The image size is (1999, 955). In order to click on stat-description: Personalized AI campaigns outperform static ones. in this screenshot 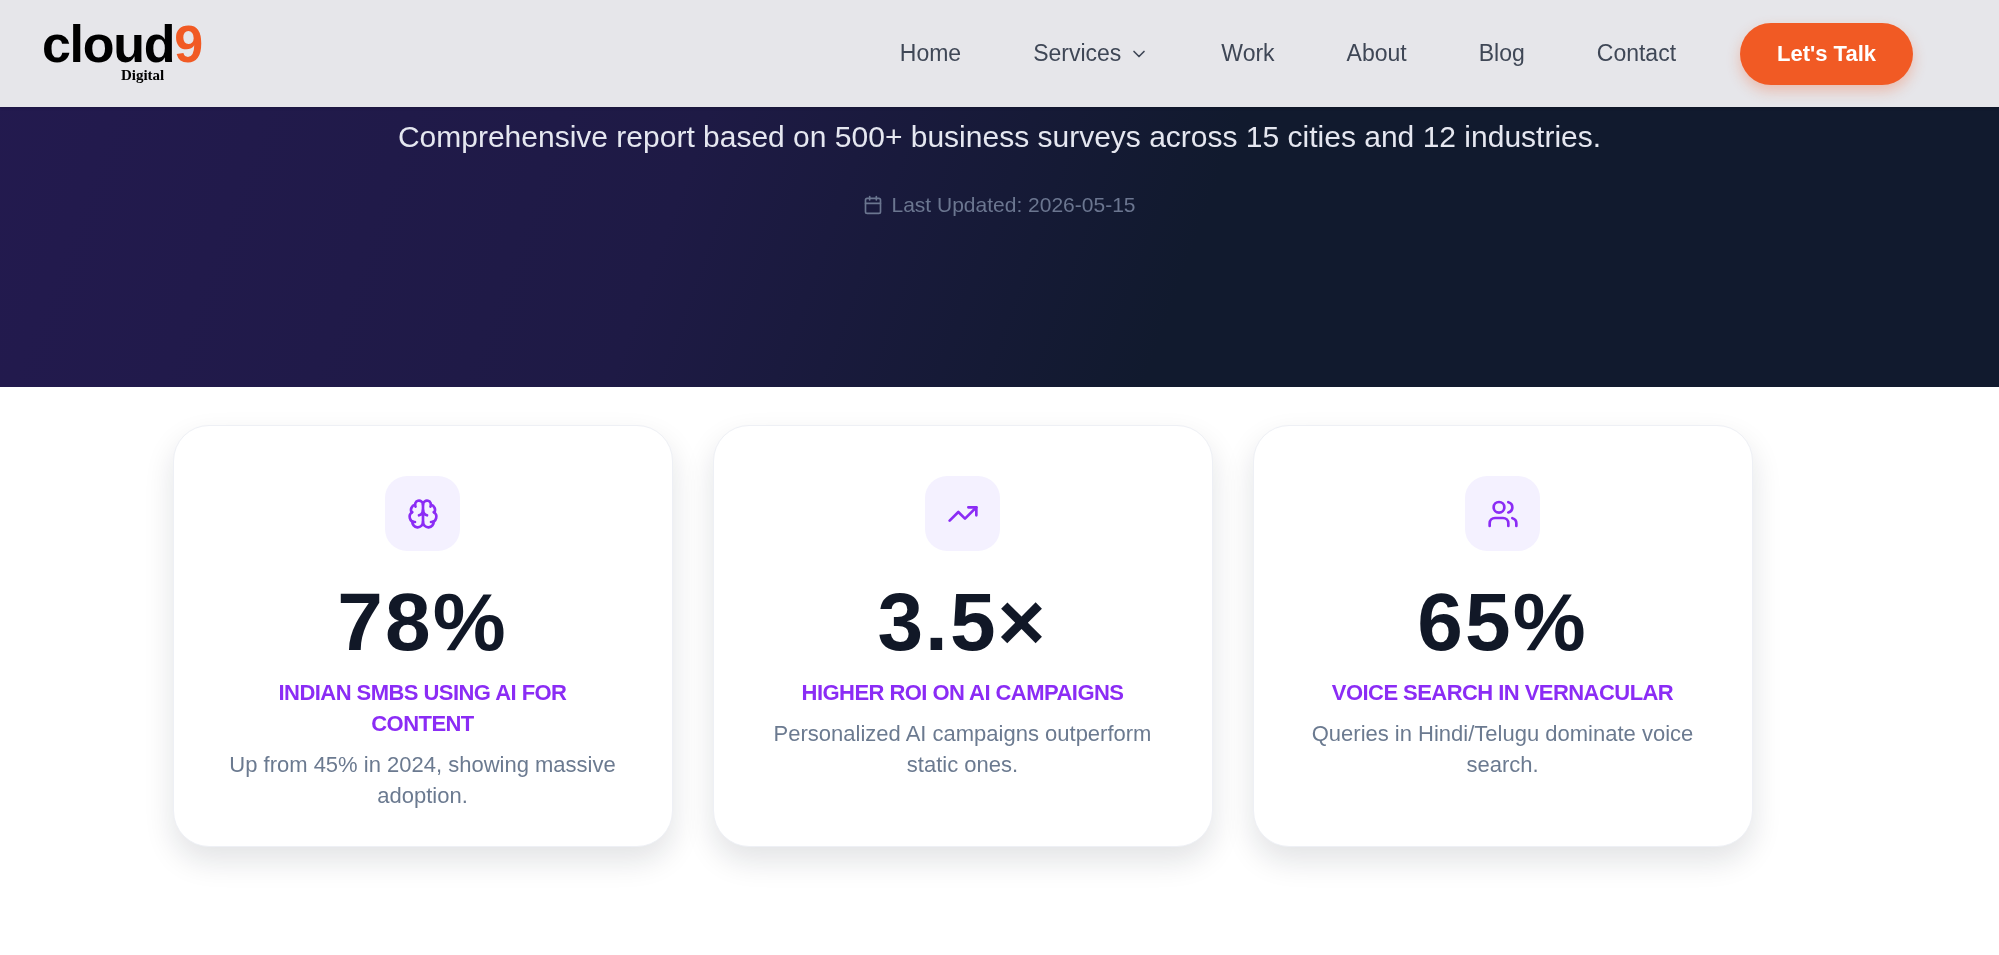, I will do `click(962, 749)`.